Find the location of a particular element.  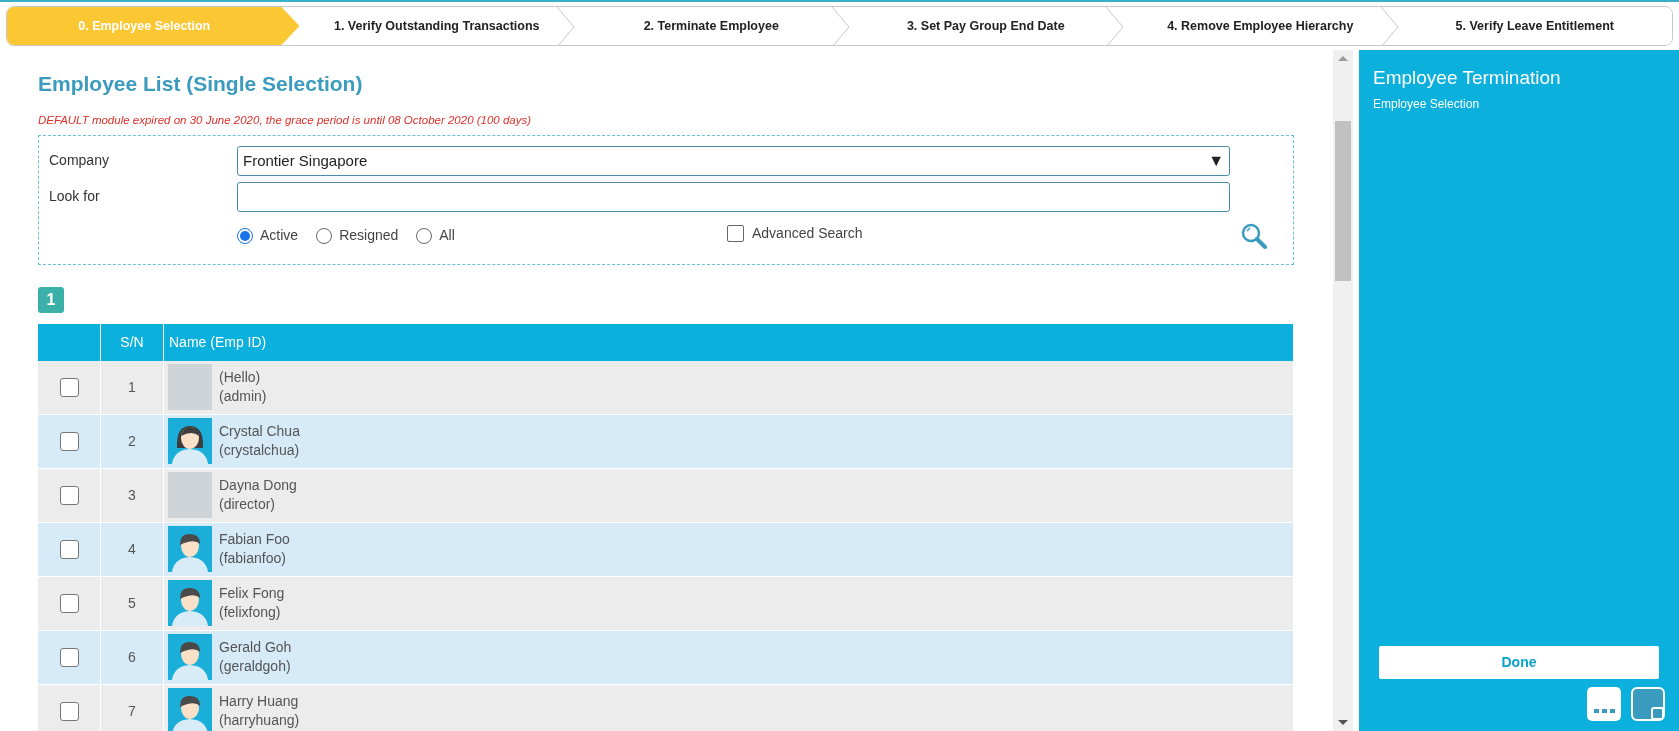

company-label: Company is located at coordinates (79, 161).